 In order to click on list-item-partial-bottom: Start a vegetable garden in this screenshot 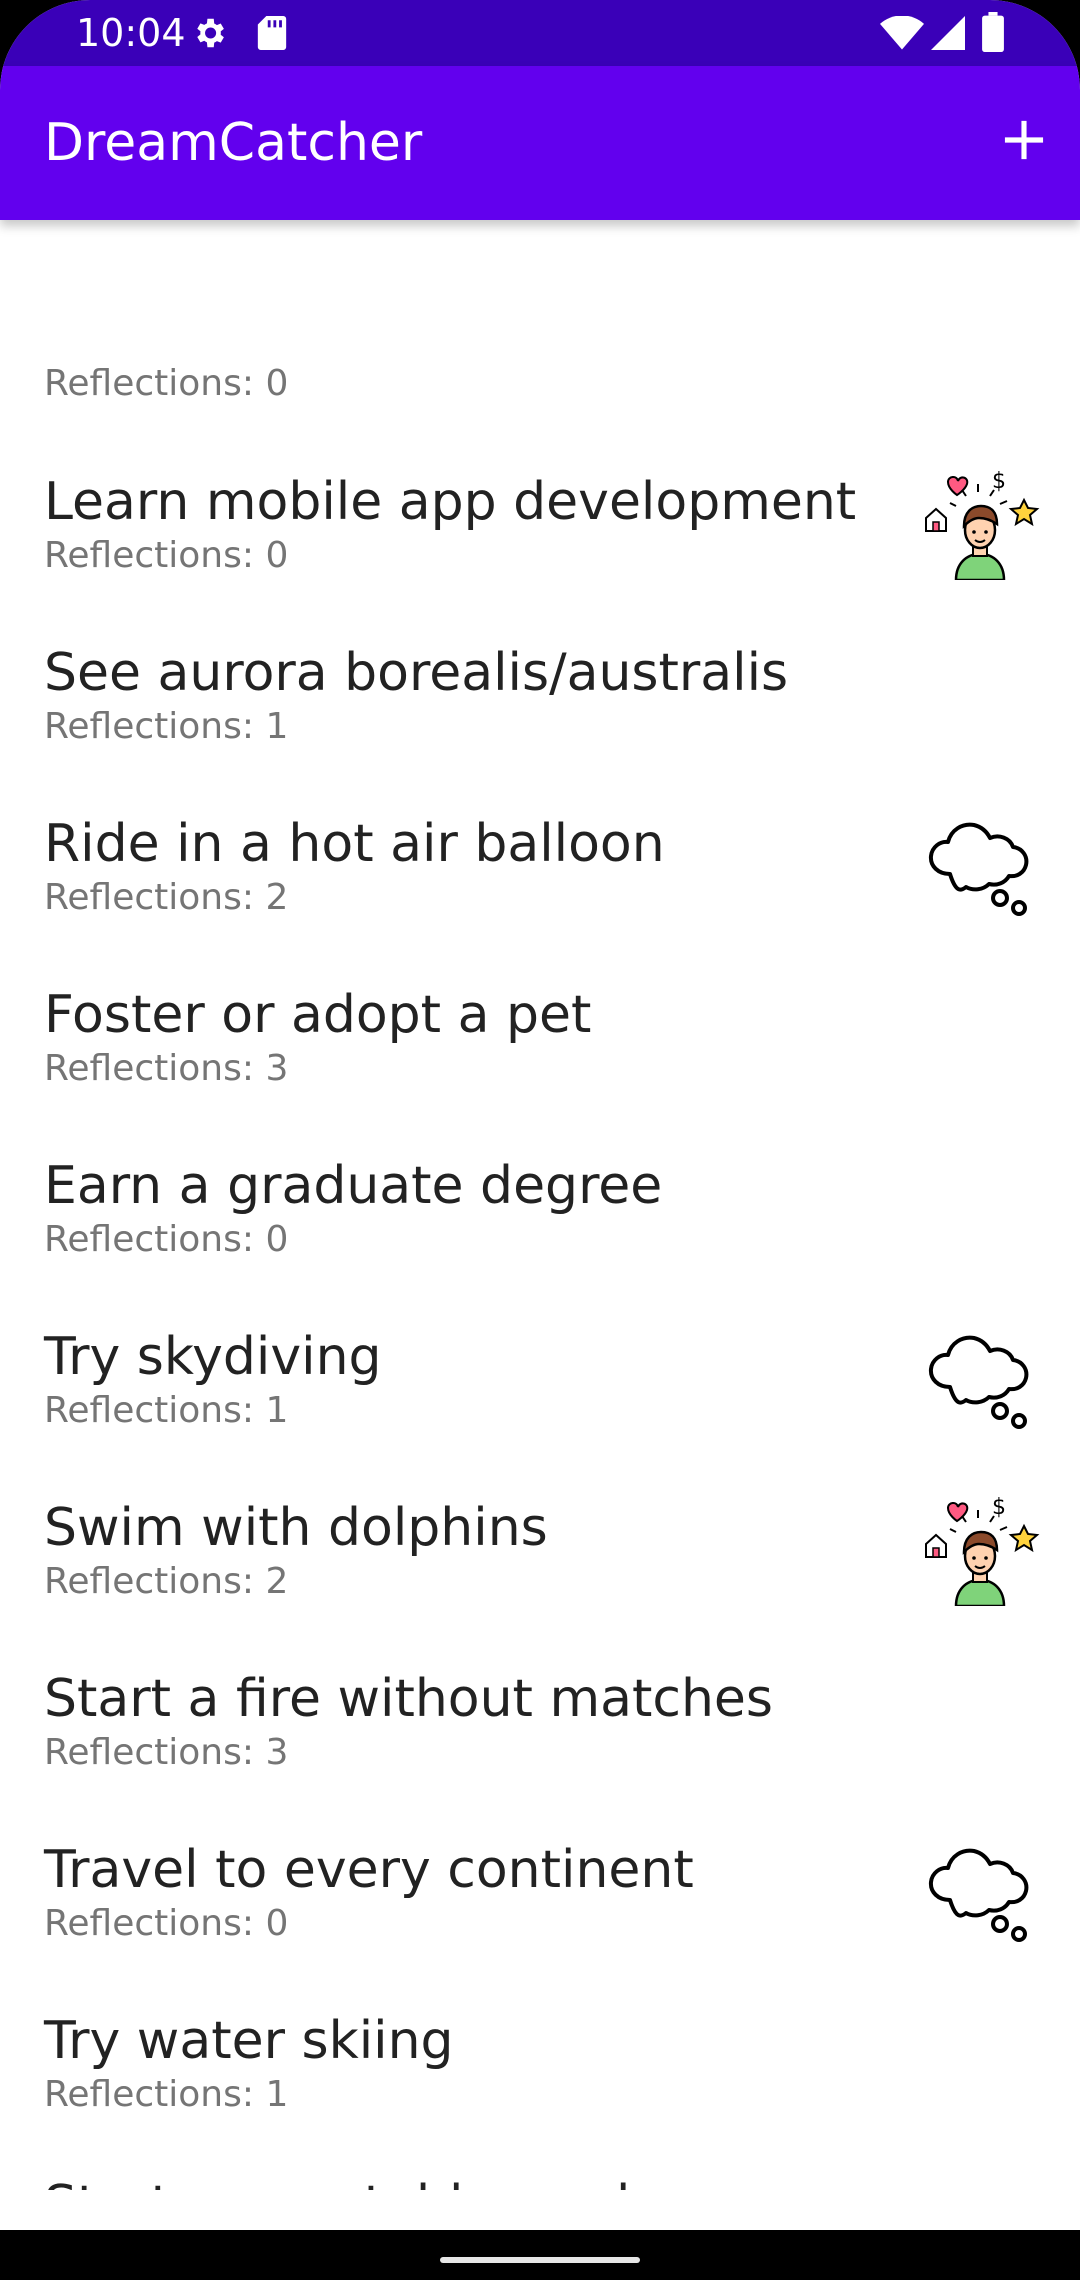, I will do `click(540, 2181)`.